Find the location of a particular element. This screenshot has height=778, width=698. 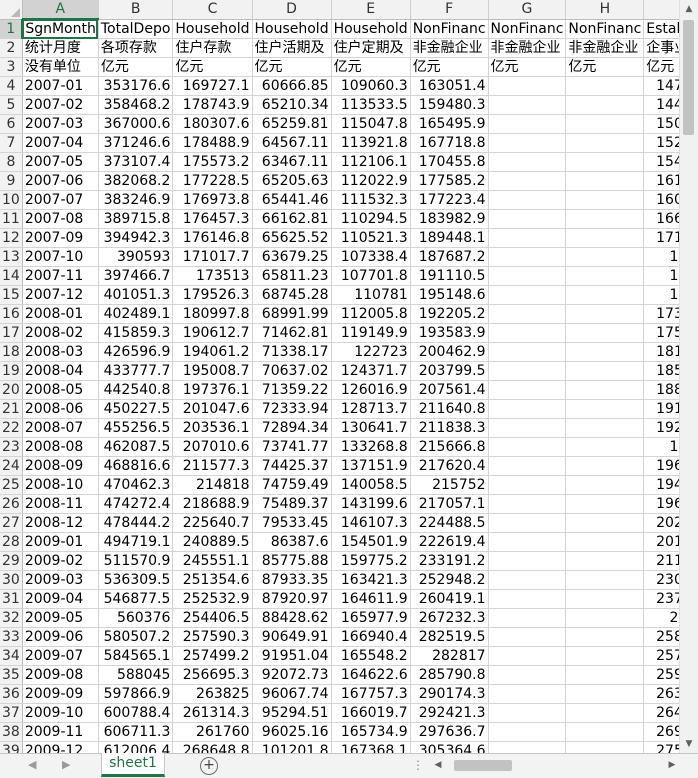

cell-b11: 389715.8 is located at coordinates (136, 219).